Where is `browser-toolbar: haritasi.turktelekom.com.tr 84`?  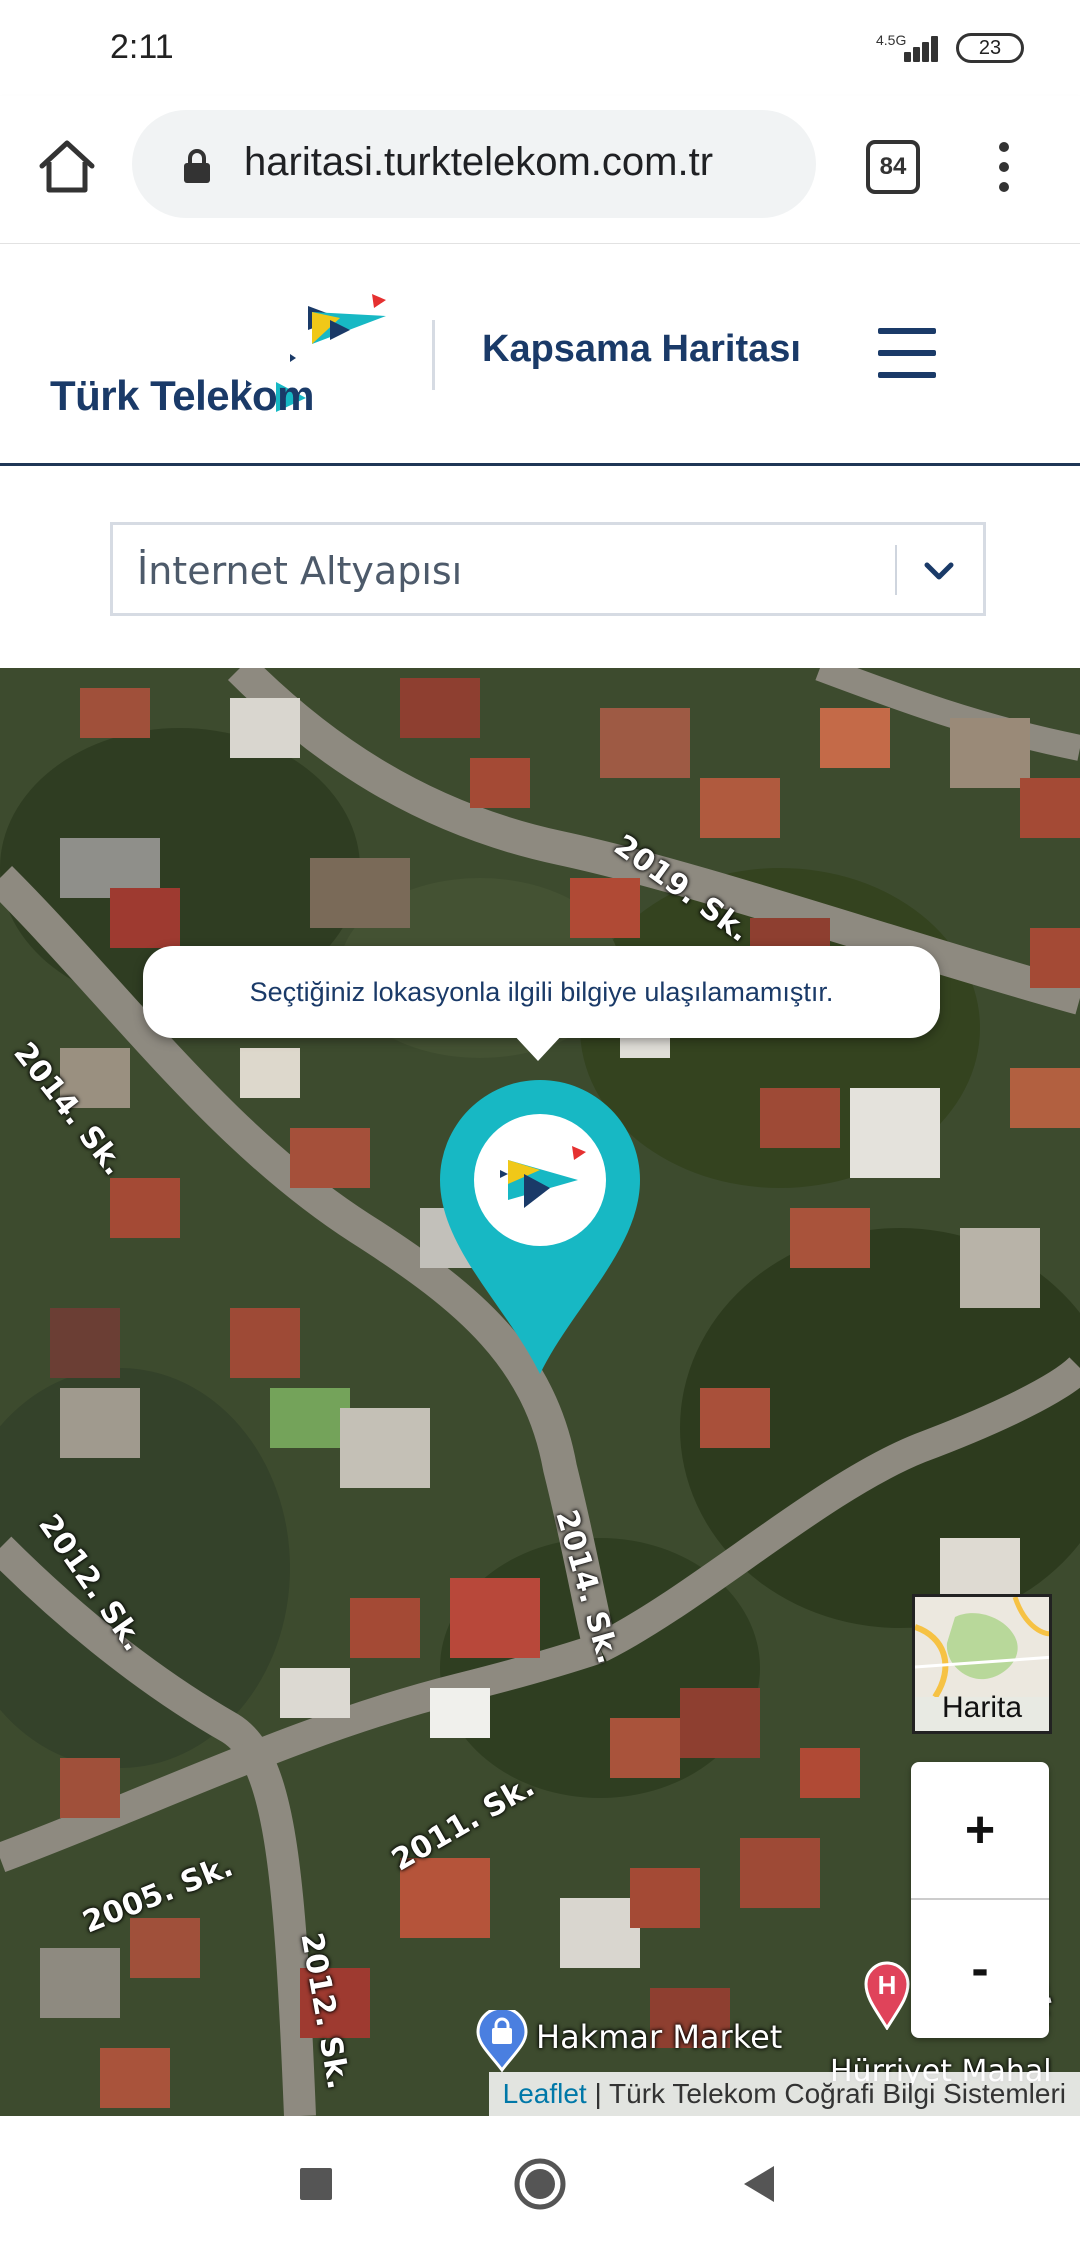
browser-toolbar: haritasi.turktelekom.com.tr 84 is located at coordinates (540, 170).